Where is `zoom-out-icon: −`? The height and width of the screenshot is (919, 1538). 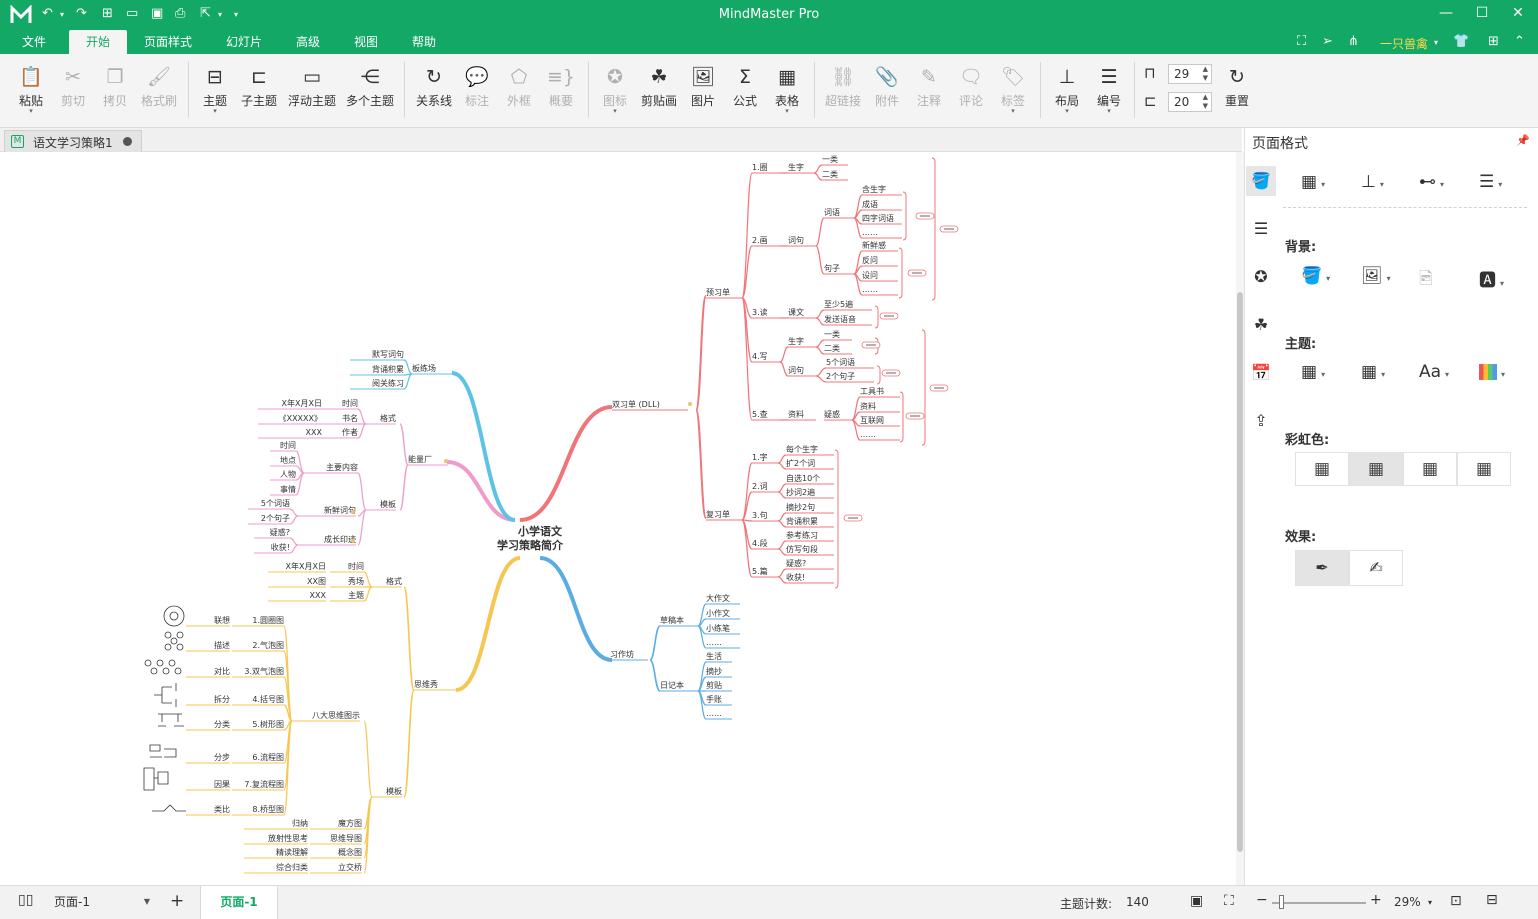
zoom-out-icon: − is located at coordinates (1262, 900).